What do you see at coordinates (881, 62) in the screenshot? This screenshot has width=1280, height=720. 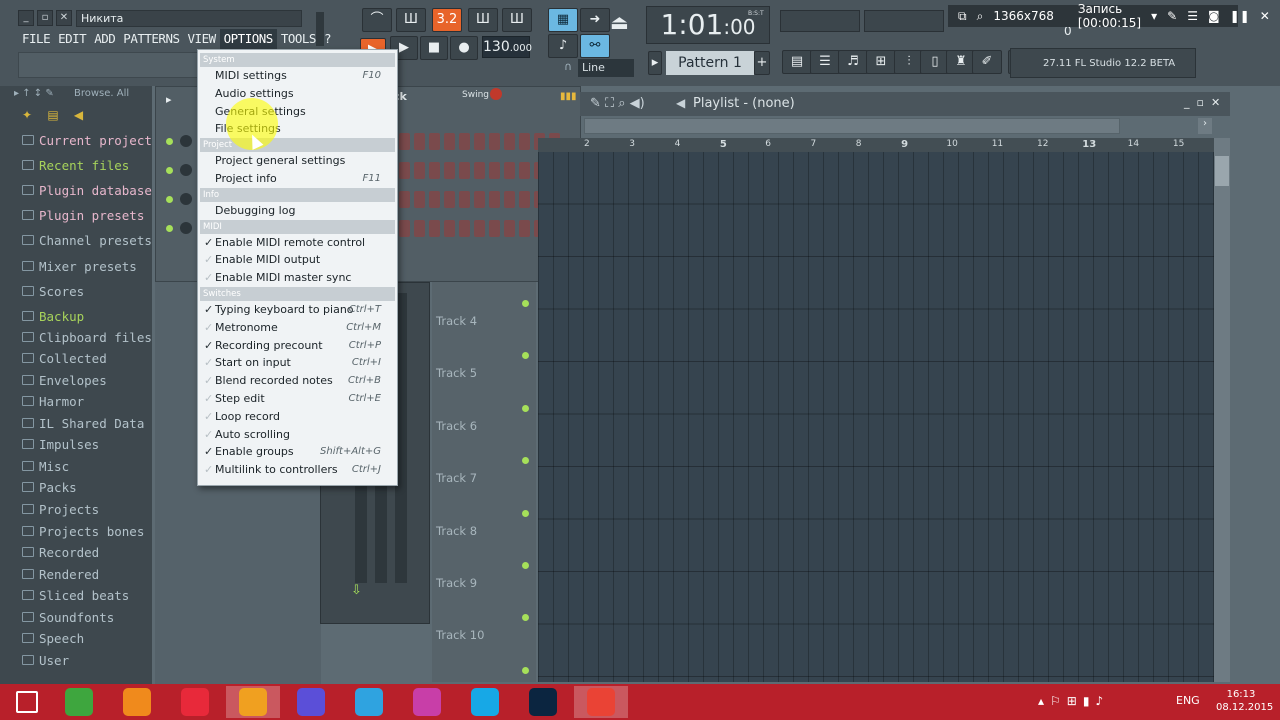 I see `step-sequencer-icon: ⊞` at bounding box center [881, 62].